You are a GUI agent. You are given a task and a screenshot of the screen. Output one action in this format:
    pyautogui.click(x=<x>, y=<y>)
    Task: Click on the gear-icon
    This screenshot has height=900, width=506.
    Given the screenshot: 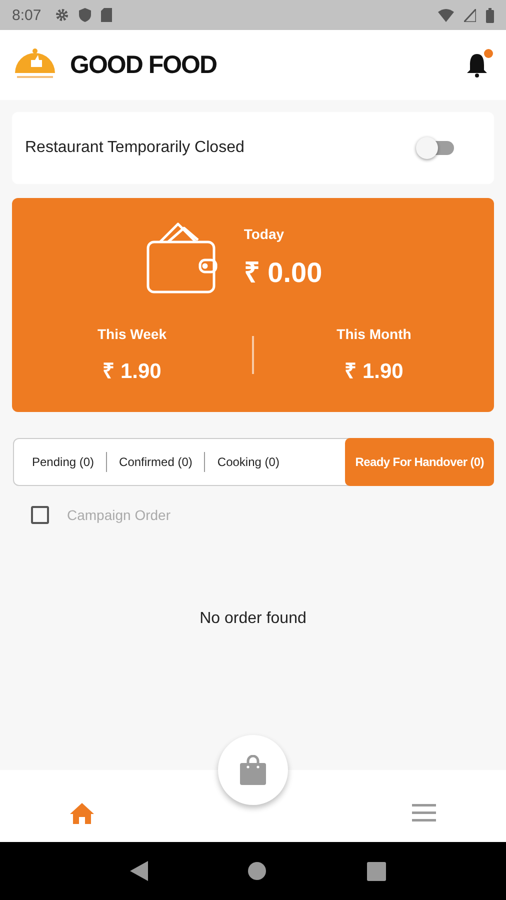 What is the action you would take?
    pyautogui.click(x=62, y=15)
    